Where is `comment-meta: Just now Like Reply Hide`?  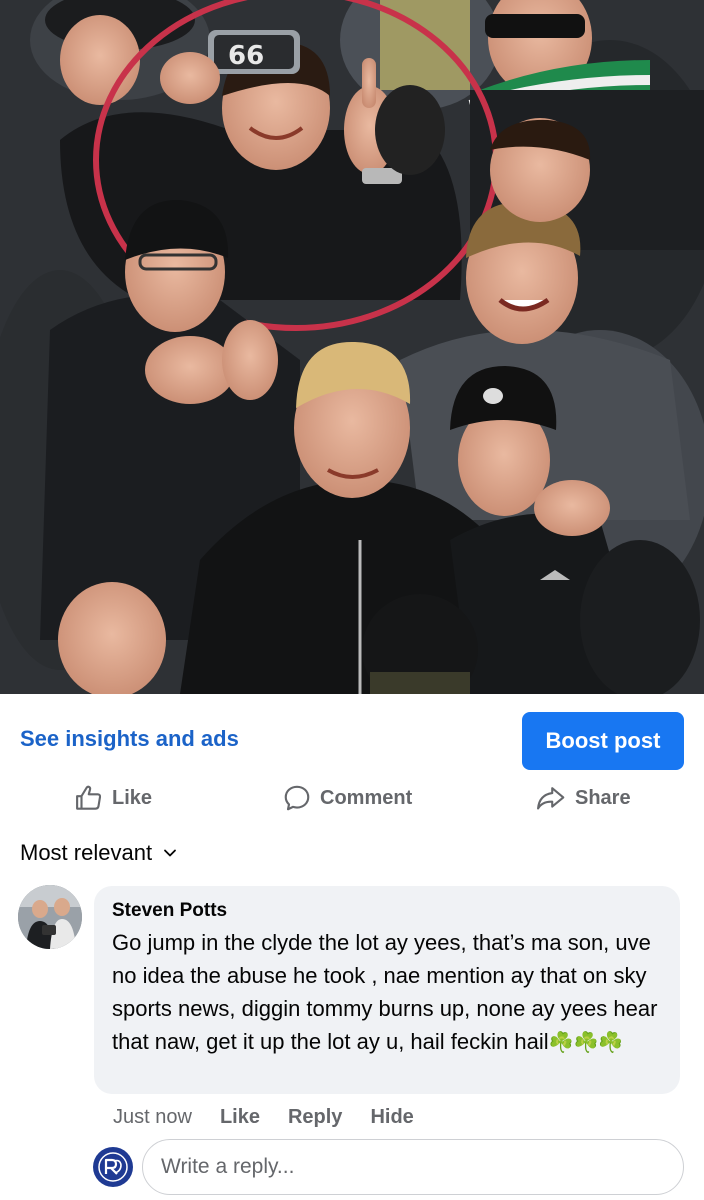 comment-meta: Just now Like Reply Hide is located at coordinates (263, 1117).